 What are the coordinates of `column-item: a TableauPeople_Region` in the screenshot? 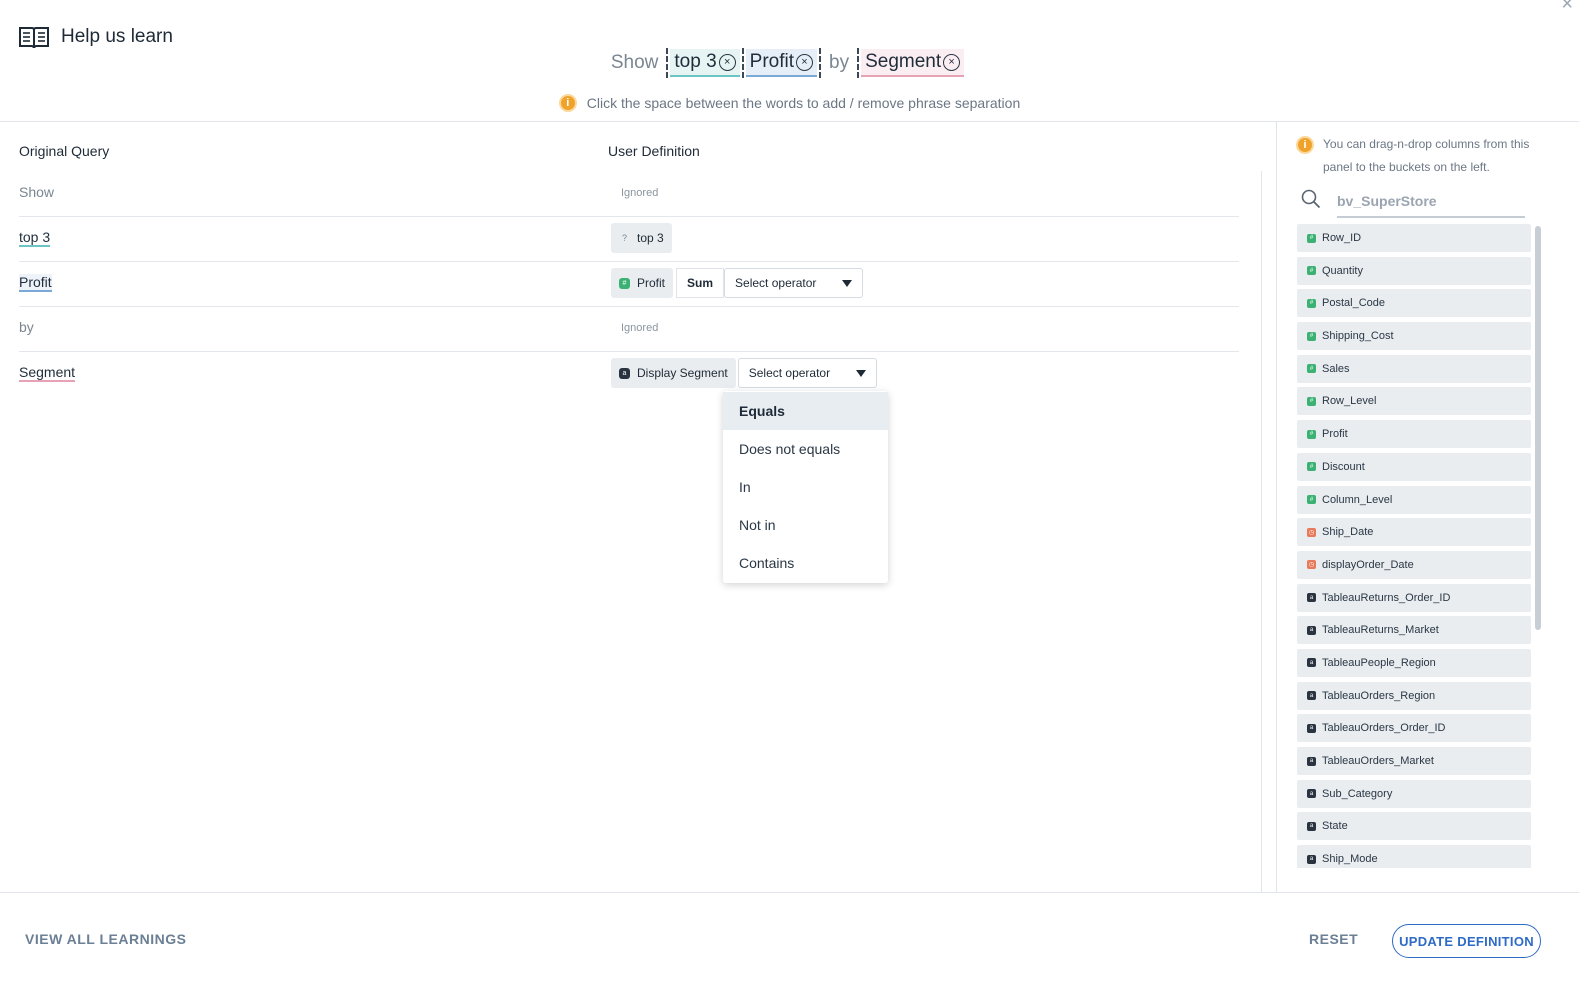 It's located at (1414, 662).